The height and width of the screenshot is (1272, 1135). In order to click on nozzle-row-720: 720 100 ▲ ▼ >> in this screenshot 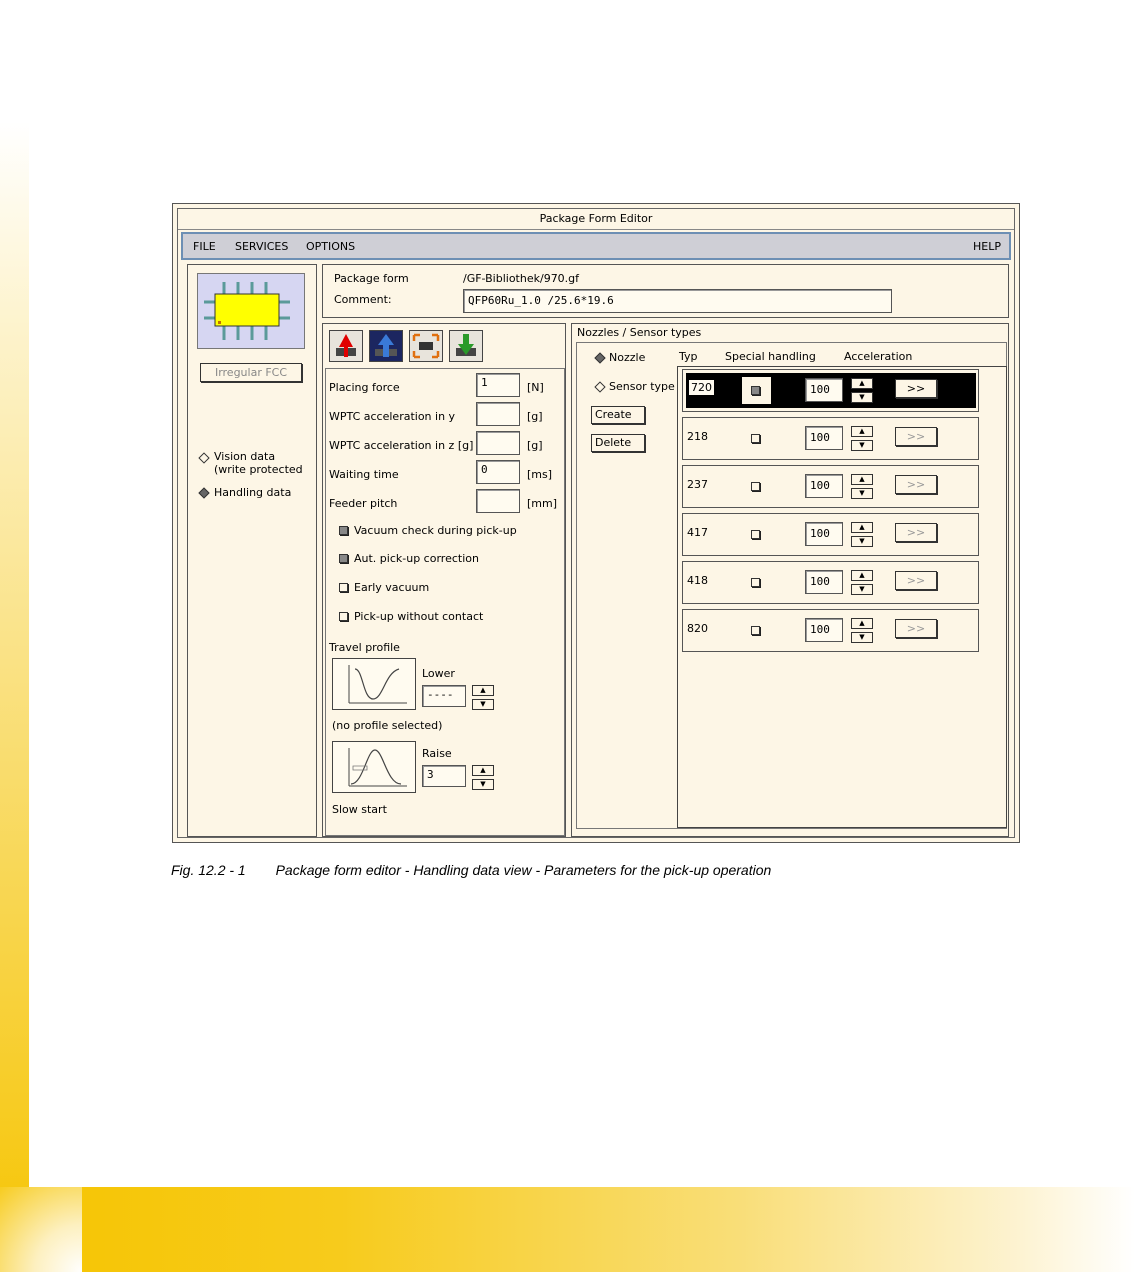, I will do `click(830, 390)`.